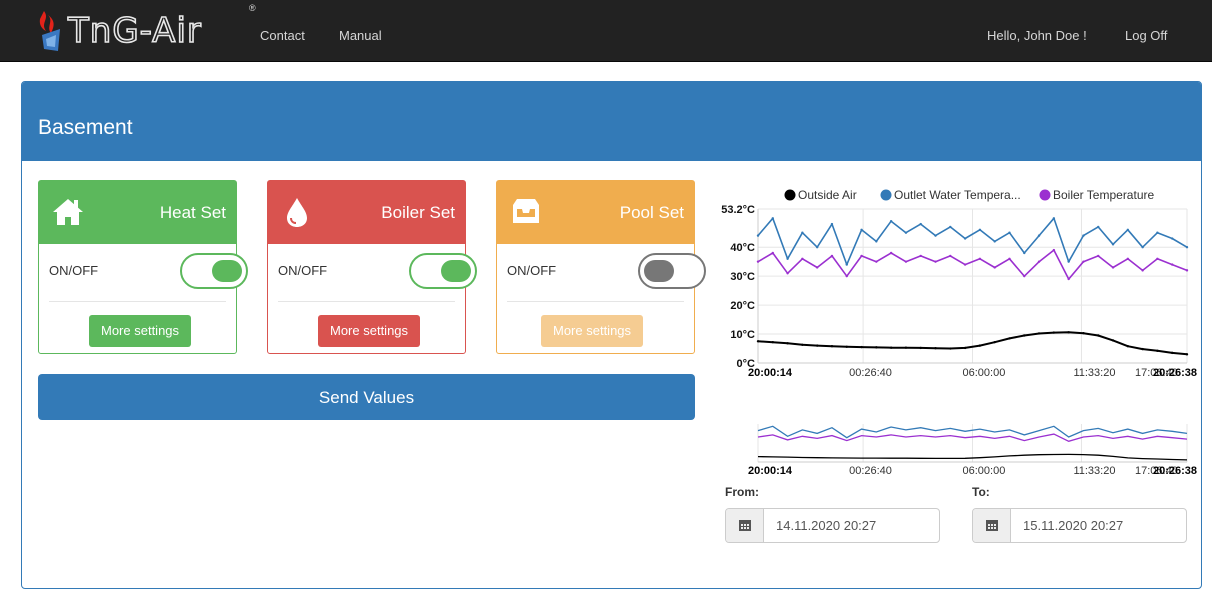 The image size is (1212, 597). Describe the element at coordinates (611, 121) in the screenshot. I see `panel-heading: Basement` at that location.